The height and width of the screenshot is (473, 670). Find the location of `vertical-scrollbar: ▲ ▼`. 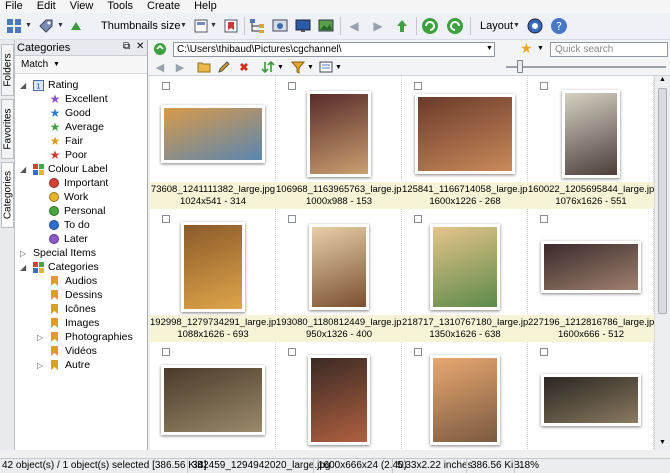

vertical-scrollbar: ▲ ▼ is located at coordinates (662, 263).